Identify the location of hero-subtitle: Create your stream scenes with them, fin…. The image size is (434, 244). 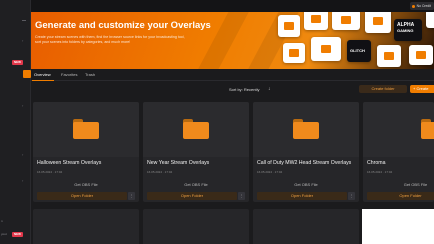
(110, 39).